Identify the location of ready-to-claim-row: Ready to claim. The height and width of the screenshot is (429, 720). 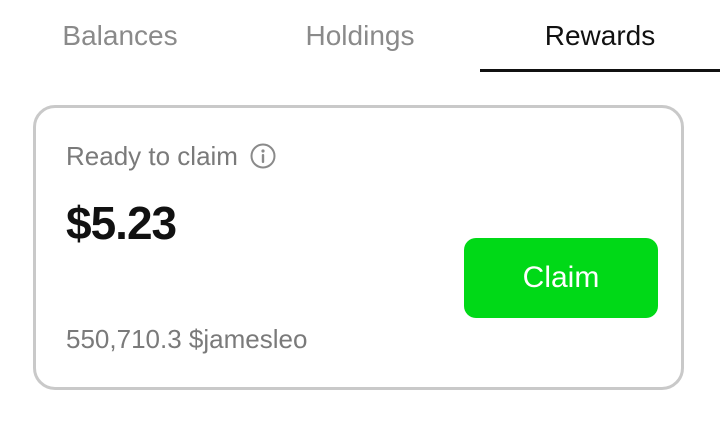
(171, 156).